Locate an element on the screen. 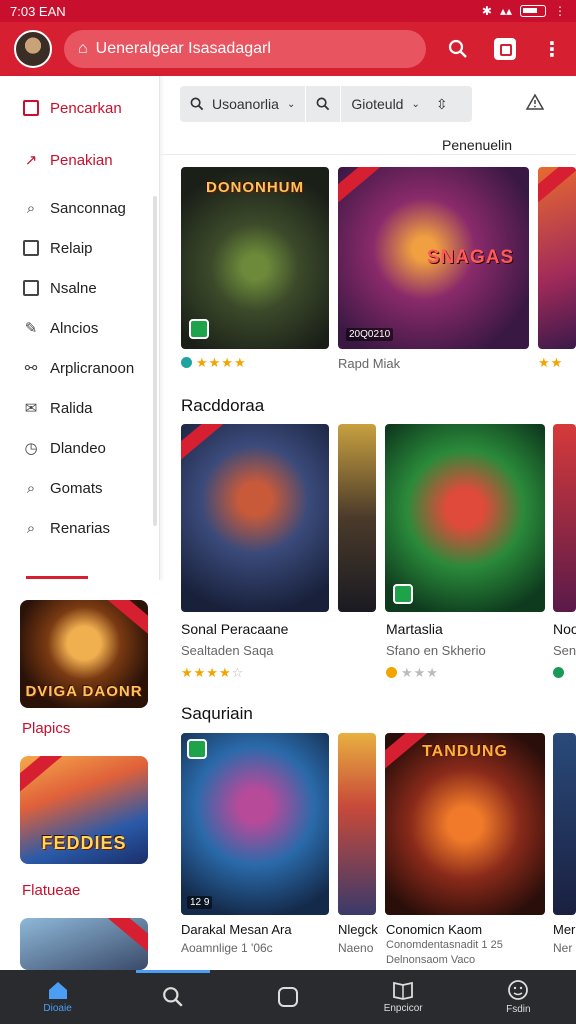 This screenshot has width=576, height=1024. sidebar-item-label: Pencarkan is located at coordinates (86, 108).